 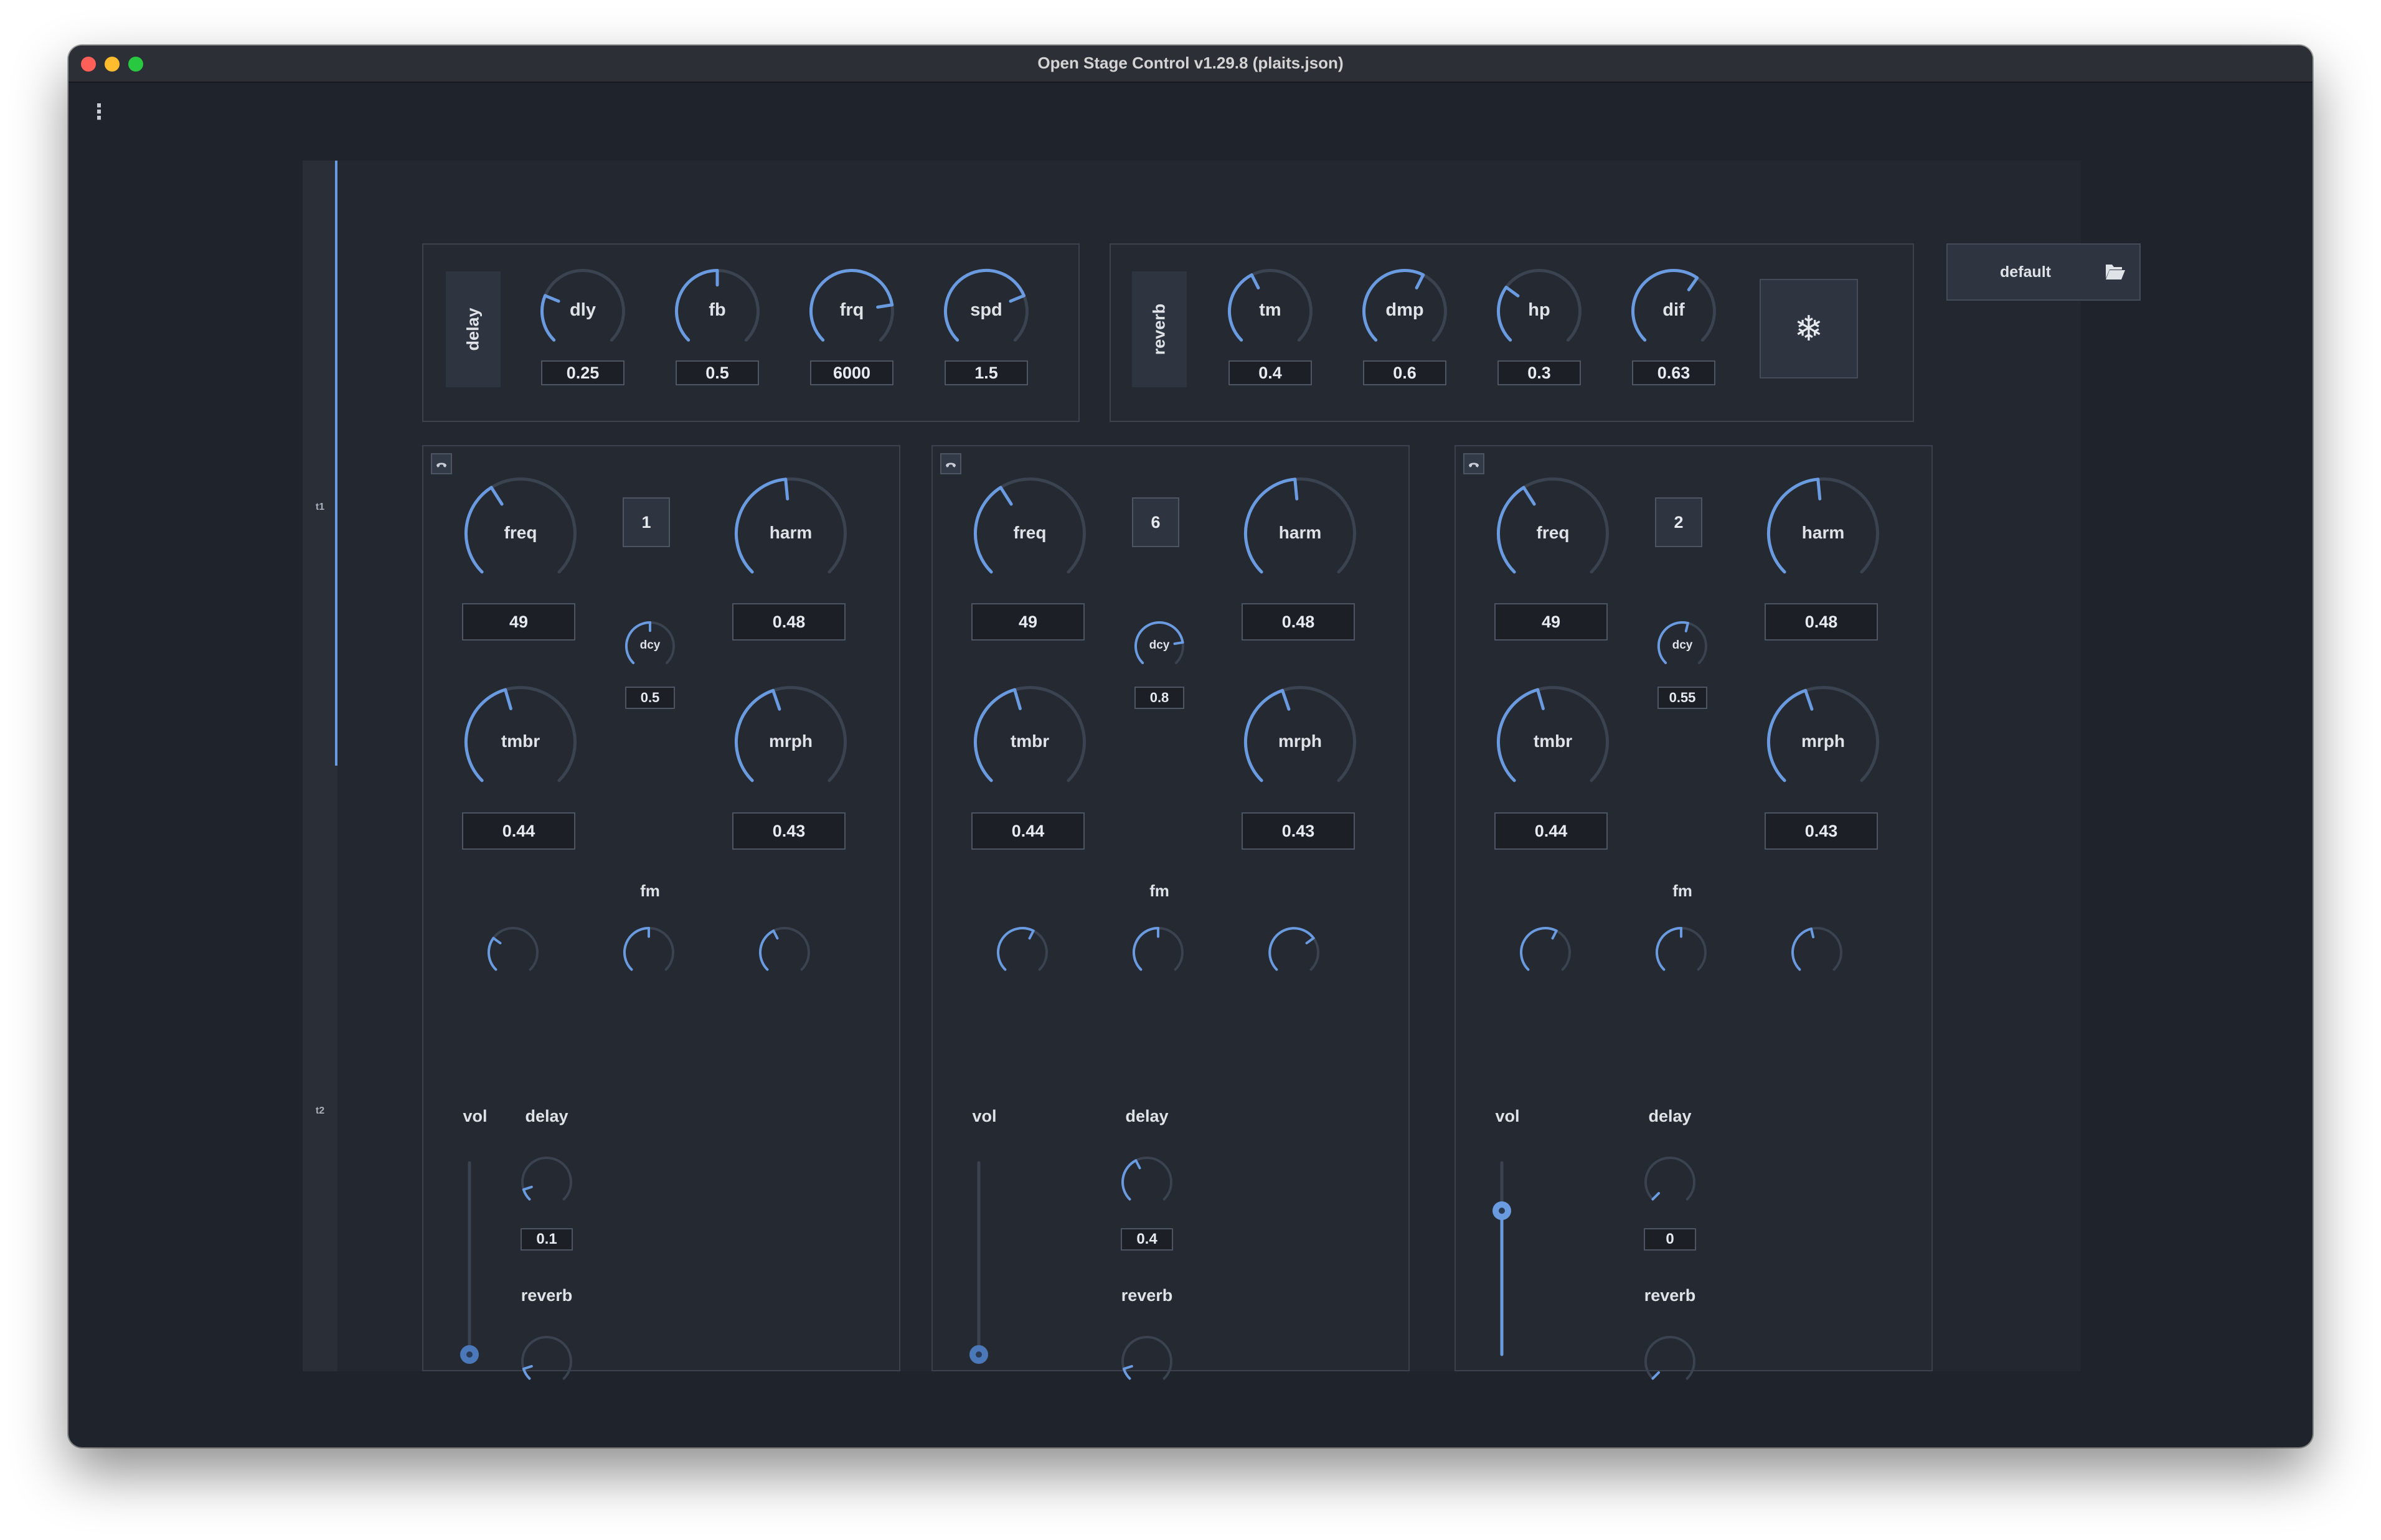 What do you see at coordinates (1821, 831) in the screenshot?
I see `voice3-mrph-value: 0.43` at bounding box center [1821, 831].